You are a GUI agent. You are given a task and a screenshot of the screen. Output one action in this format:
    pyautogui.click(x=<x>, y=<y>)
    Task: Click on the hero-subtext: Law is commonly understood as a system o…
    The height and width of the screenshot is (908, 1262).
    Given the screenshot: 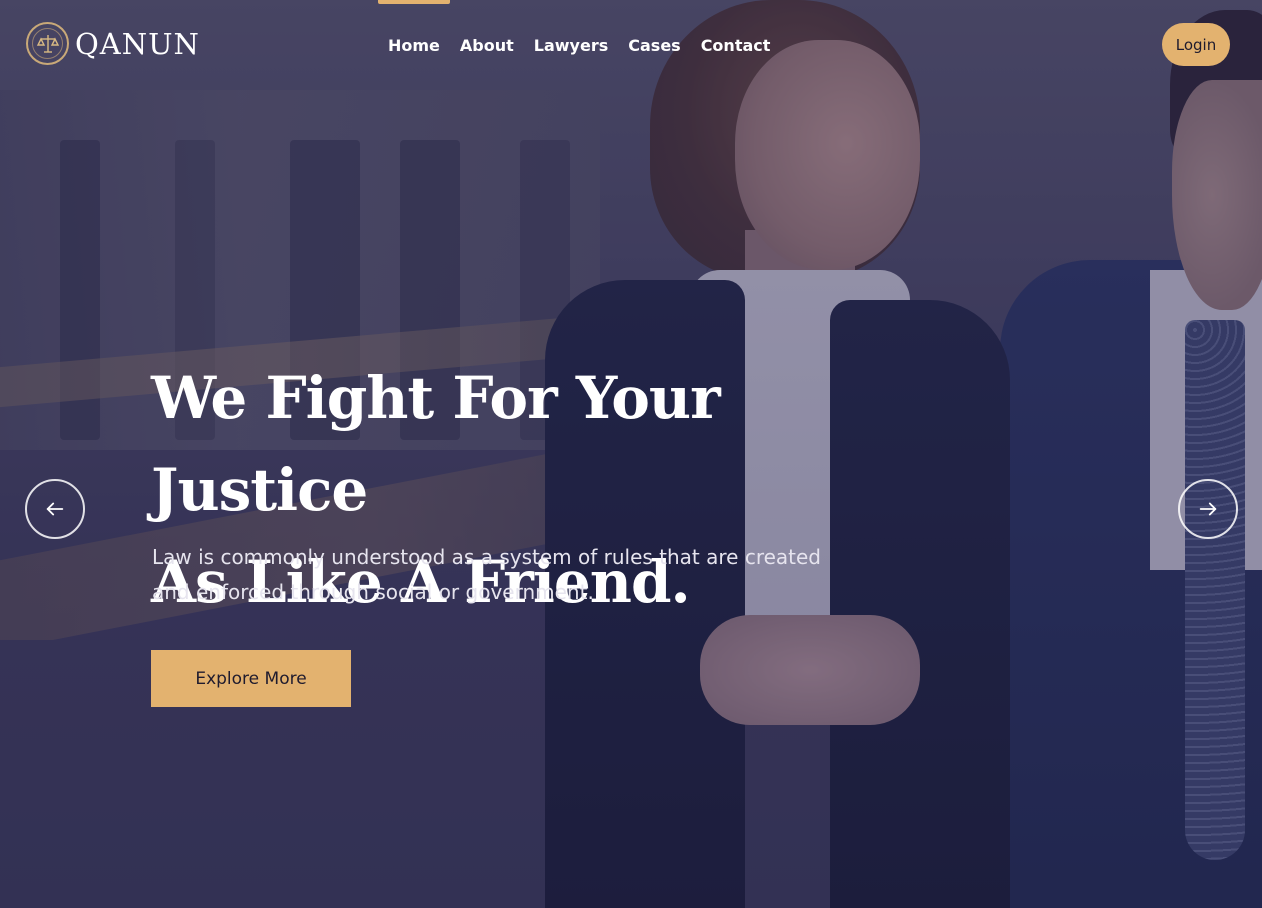 What is the action you would take?
    pyautogui.click(x=502, y=575)
    